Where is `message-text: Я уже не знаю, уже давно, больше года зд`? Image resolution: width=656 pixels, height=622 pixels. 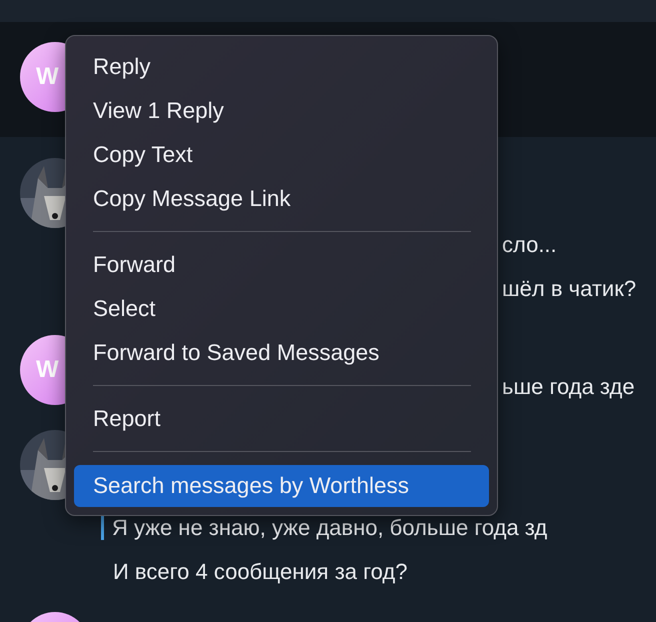
message-text: Я уже не знаю, уже давно, больше года зд is located at coordinates (330, 528).